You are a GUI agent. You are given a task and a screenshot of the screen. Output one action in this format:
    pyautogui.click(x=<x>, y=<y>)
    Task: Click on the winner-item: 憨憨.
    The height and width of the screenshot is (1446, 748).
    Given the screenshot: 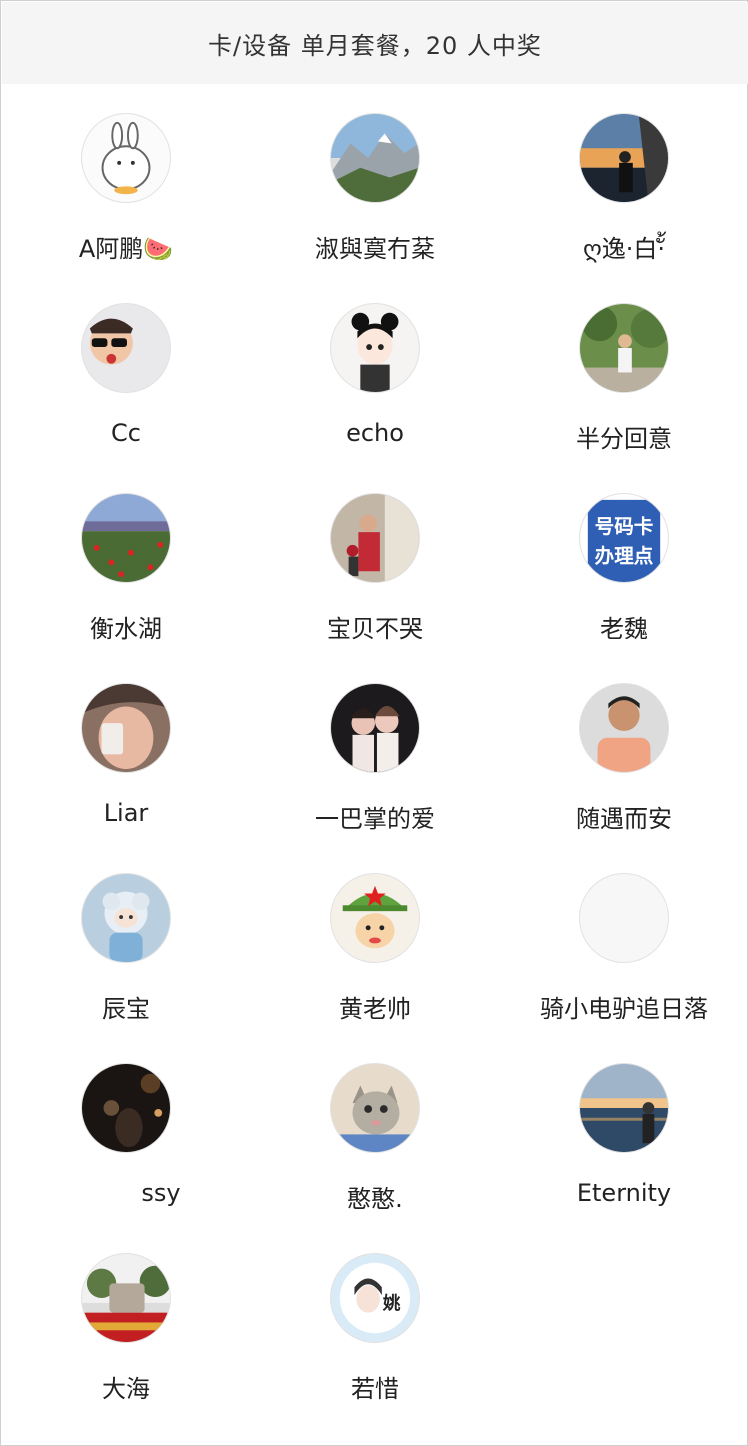 What is the action you would take?
    pyautogui.click(x=375, y=1158)
    